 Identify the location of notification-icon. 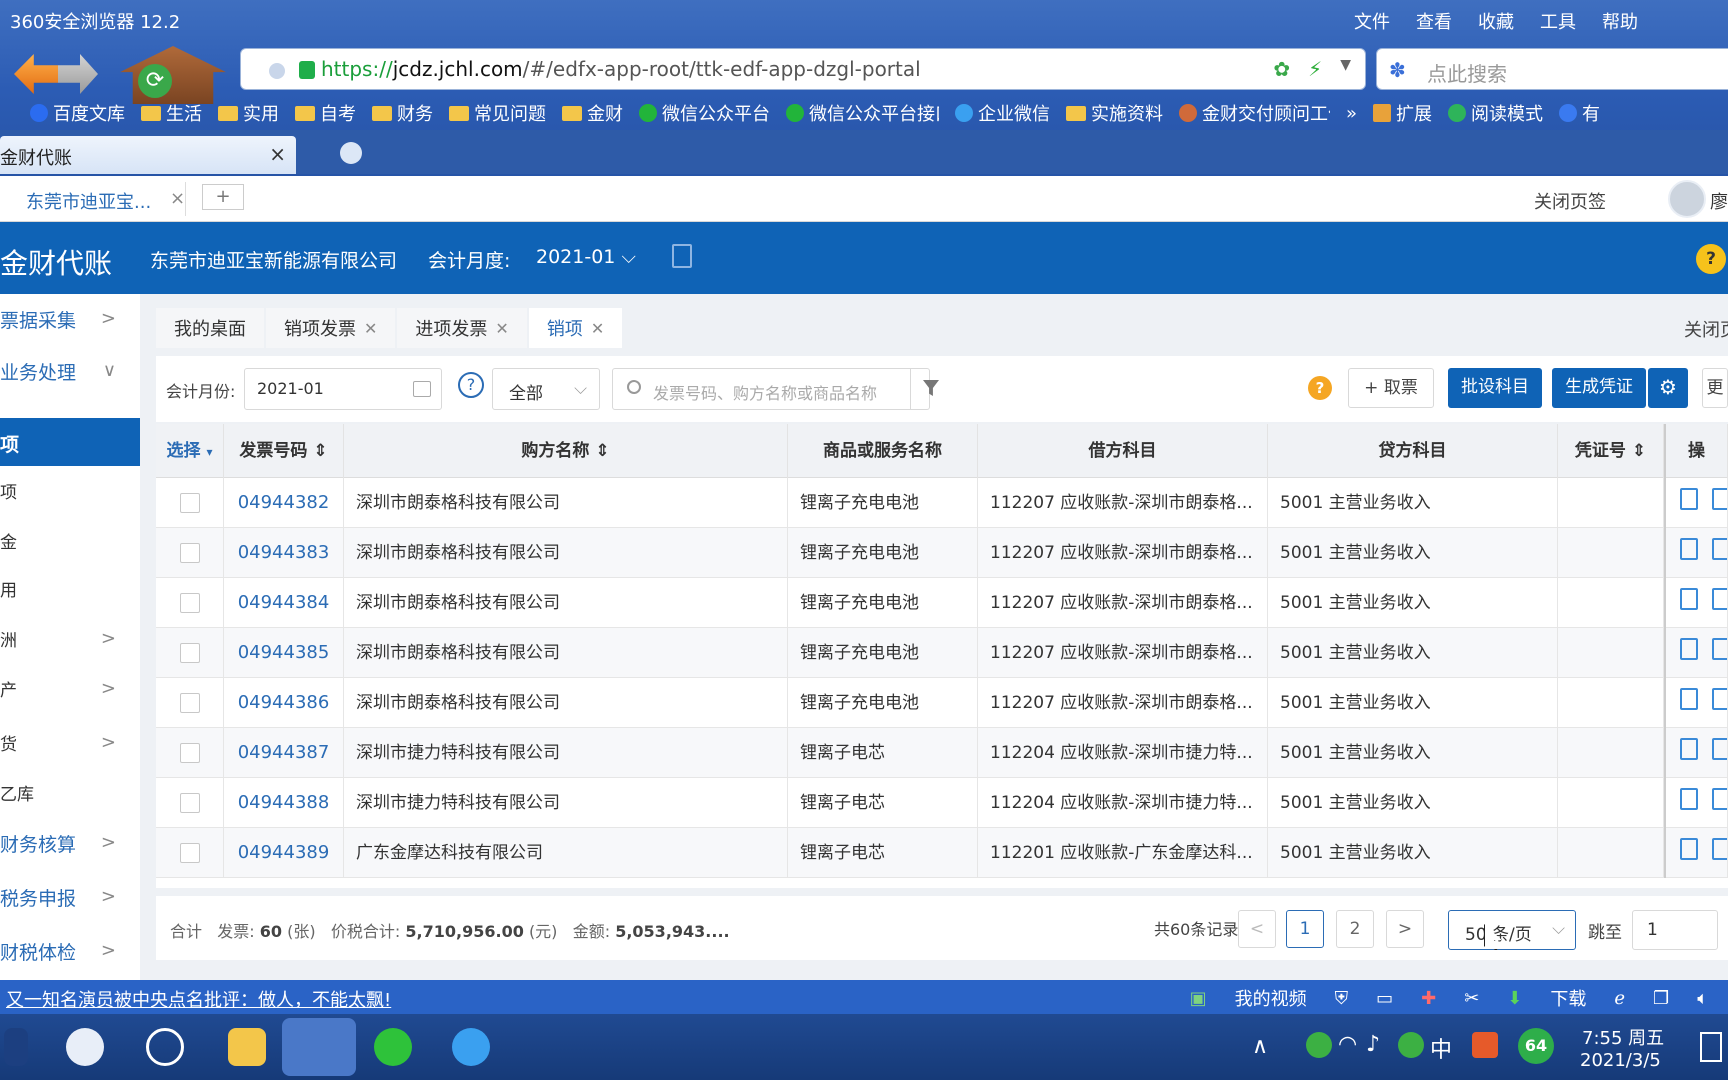
(1711, 1047).